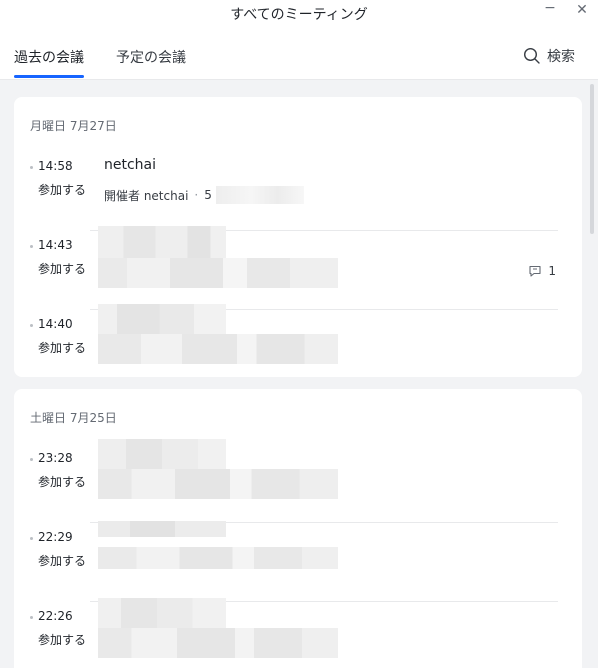 The width and height of the screenshot is (598, 668). What do you see at coordinates (49, 76) in the screenshot?
I see `active-tab-indicator` at bounding box center [49, 76].